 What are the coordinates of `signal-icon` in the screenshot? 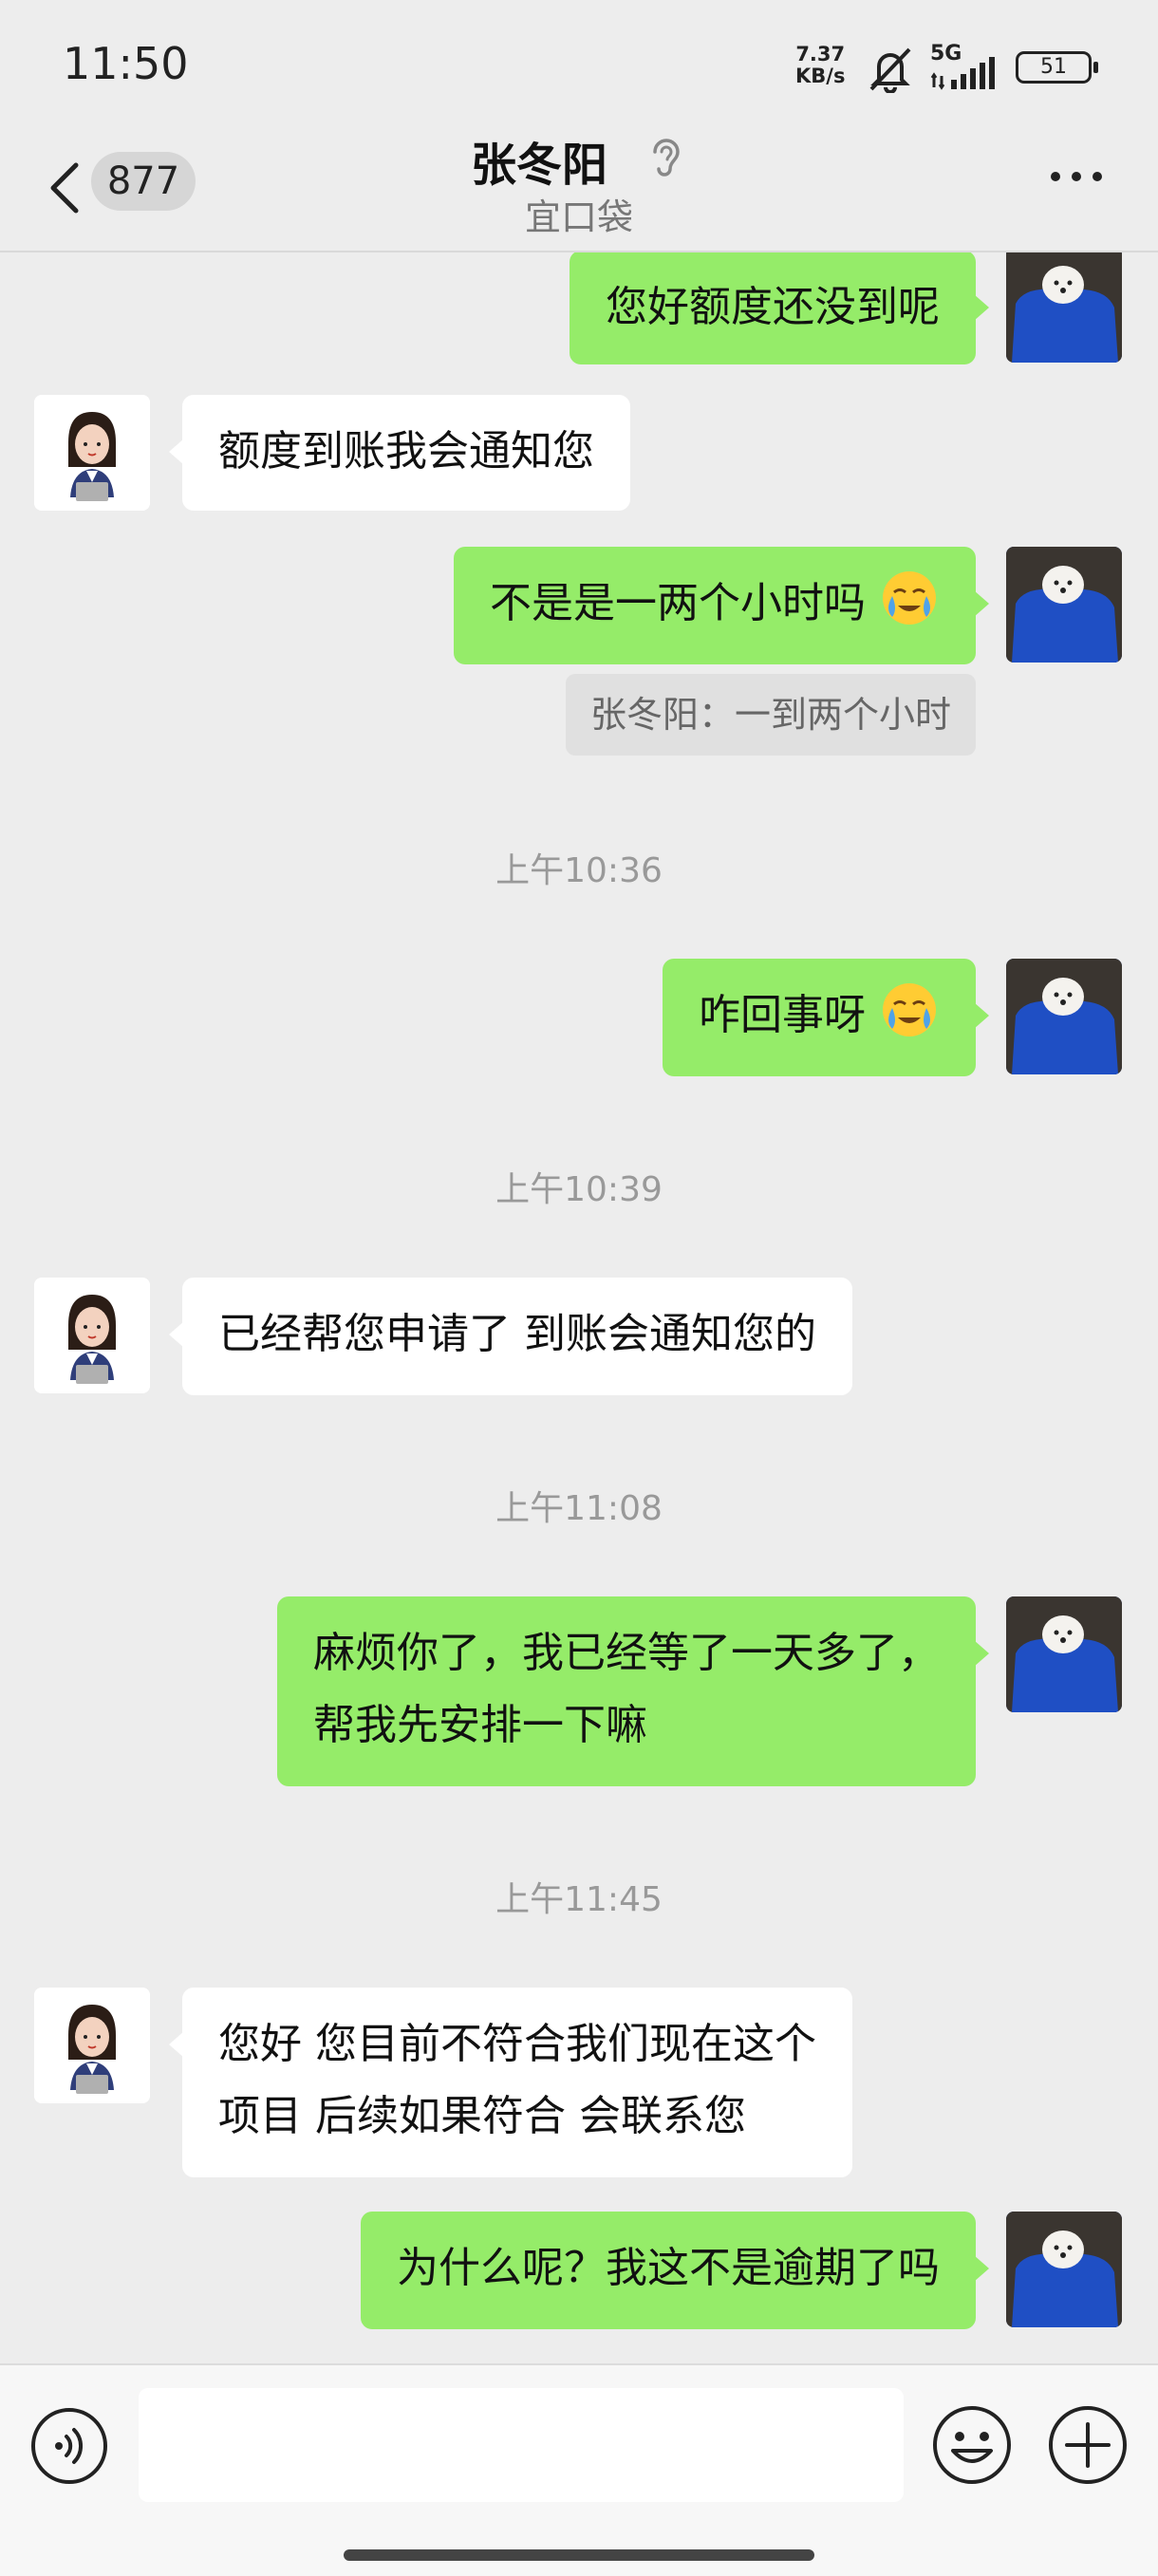 It's located at (962, 73).